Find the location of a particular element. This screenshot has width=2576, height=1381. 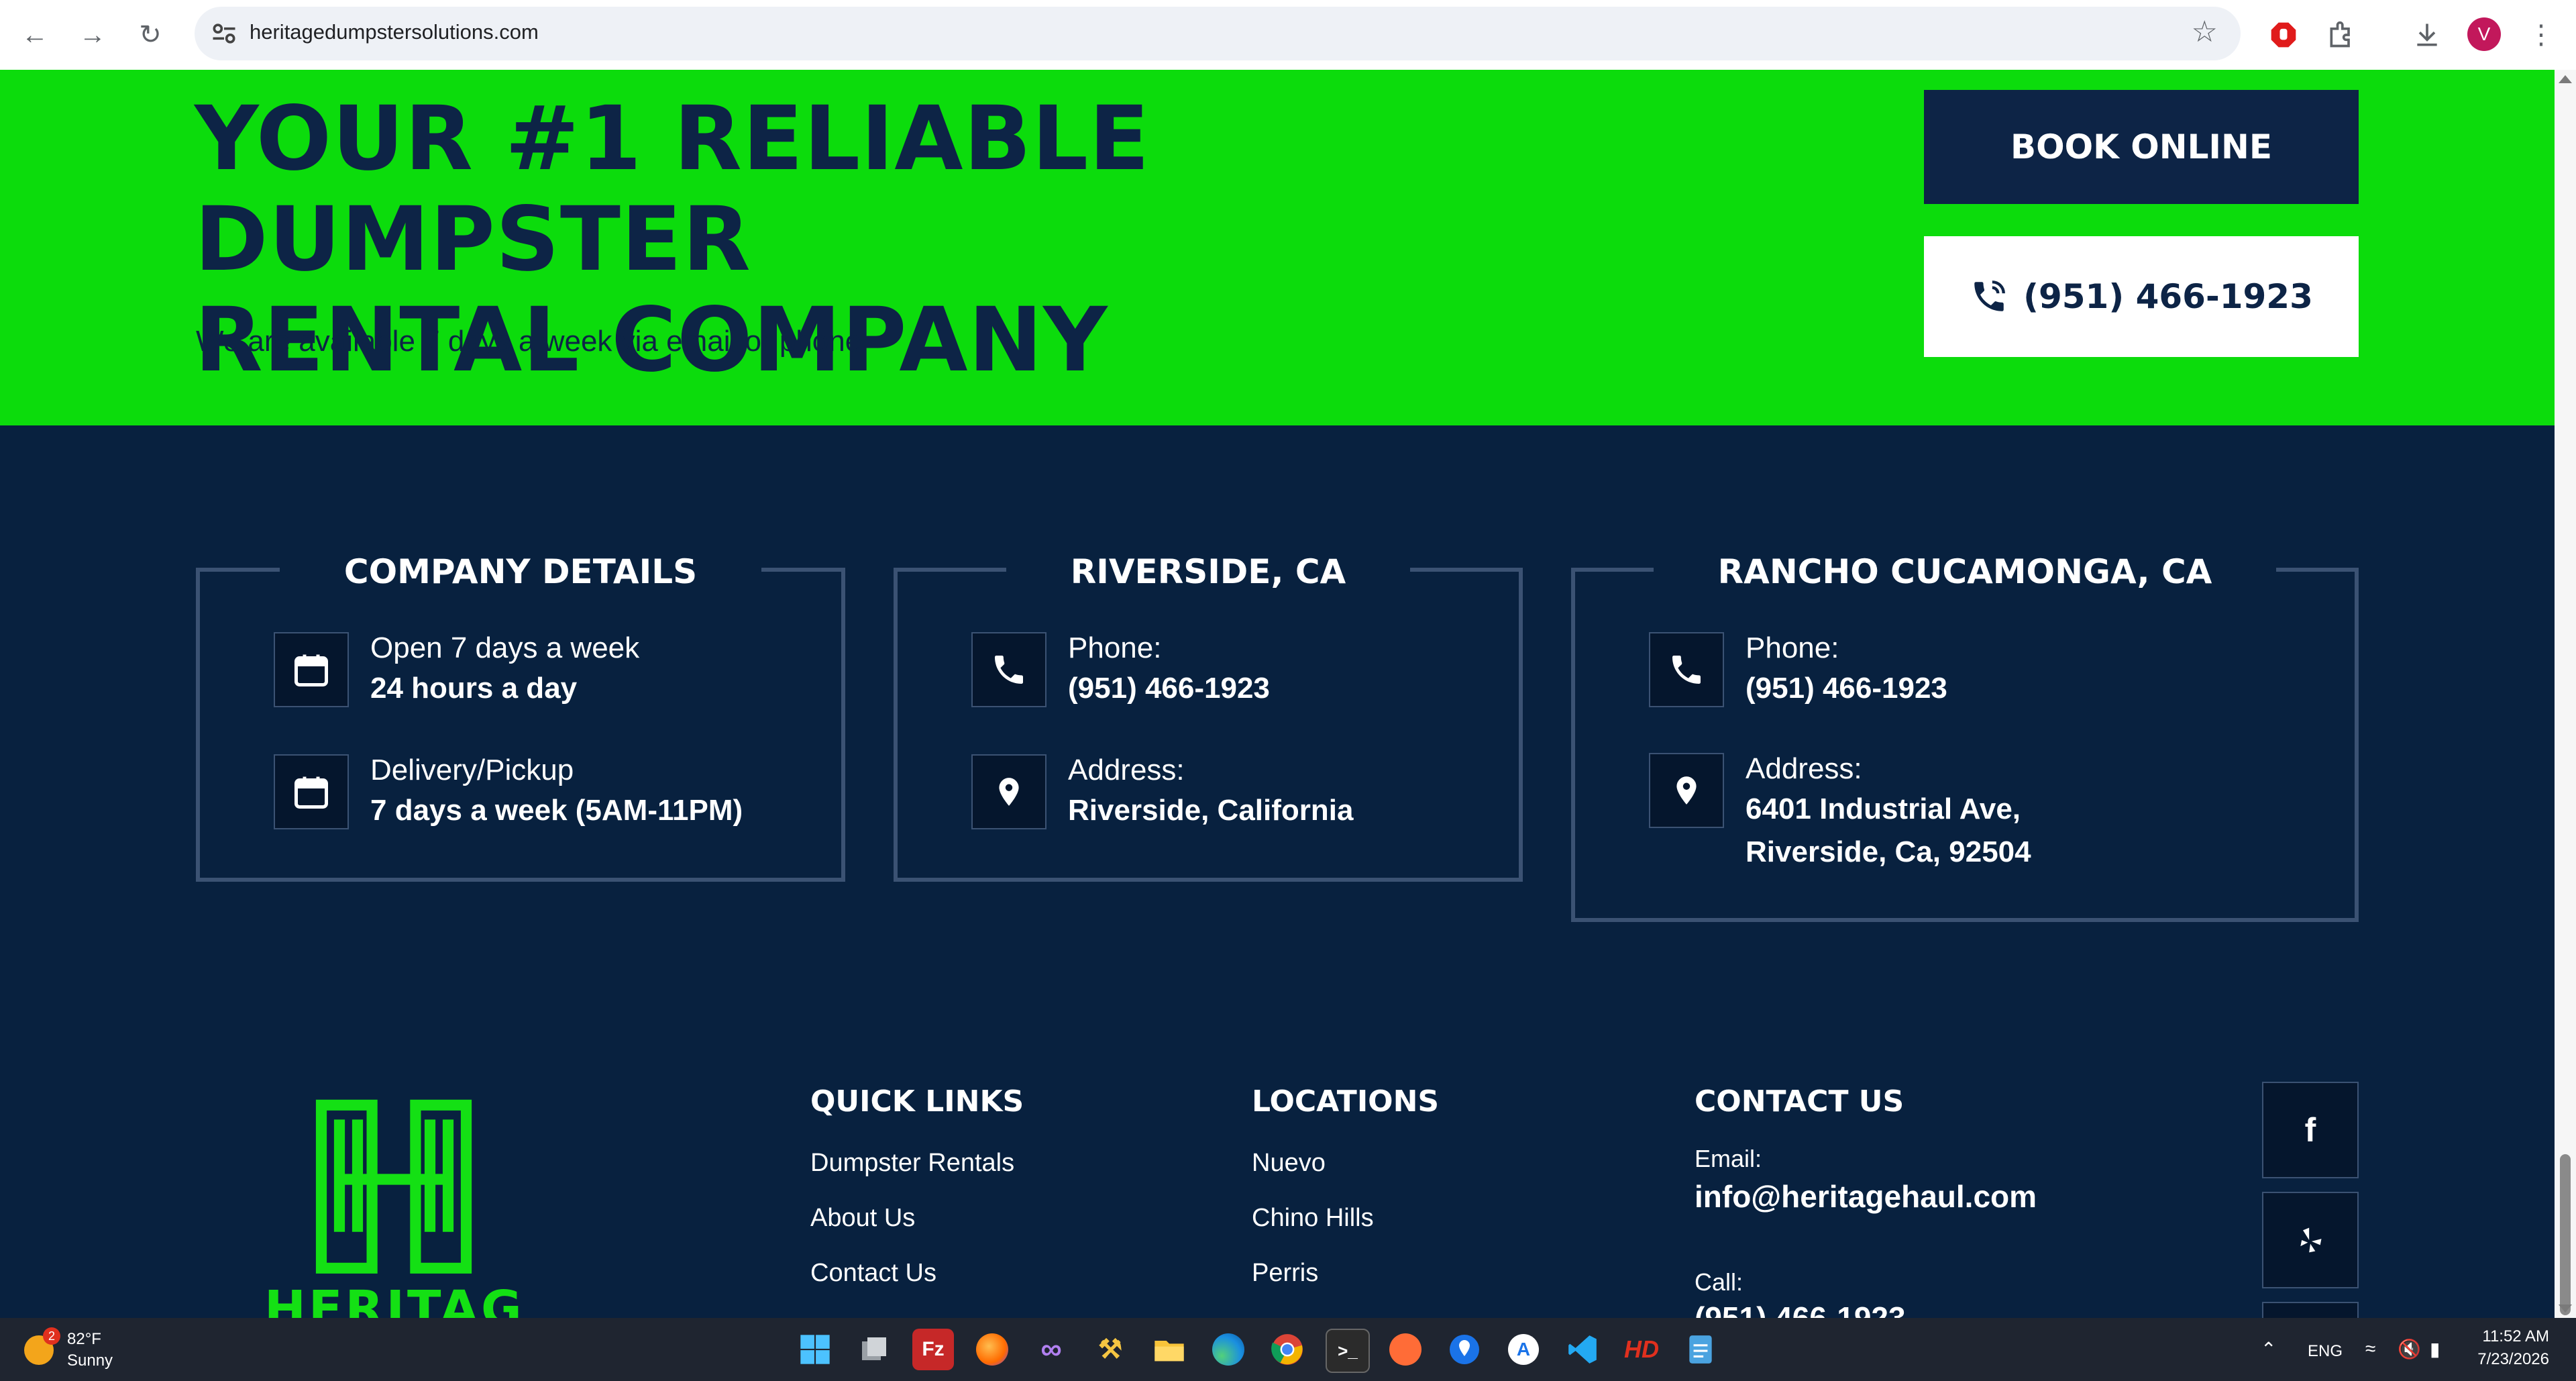

weather-badge: 2 is located at coordinates (51, 1336).